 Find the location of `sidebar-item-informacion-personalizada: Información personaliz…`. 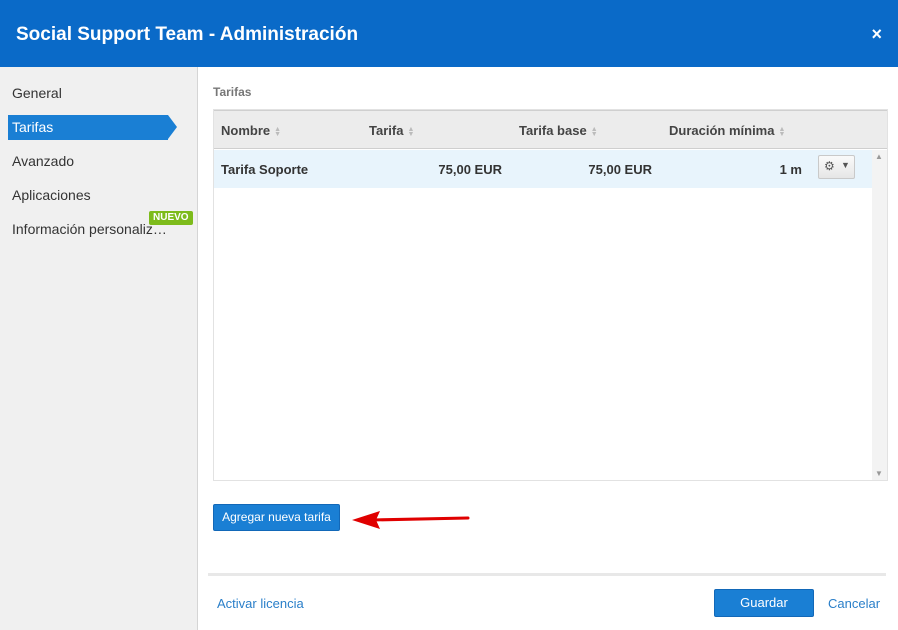

sidebar-item-informacion-personalizada: Información personaliz… is located at coordinates (88, 229).